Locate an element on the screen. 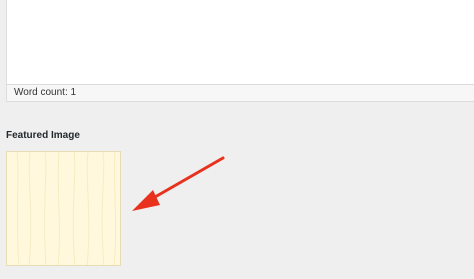 The image size is (474, 279). wood-texture-icon is located at coordinates (63, 208).